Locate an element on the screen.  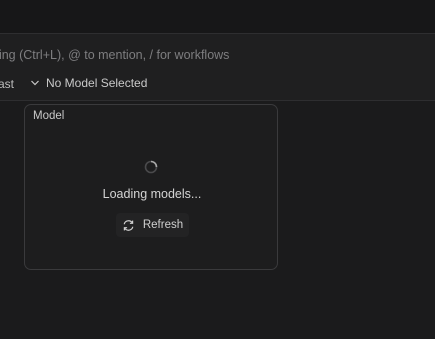
refresh-button: Refresh is located at coordinates (152, 225).